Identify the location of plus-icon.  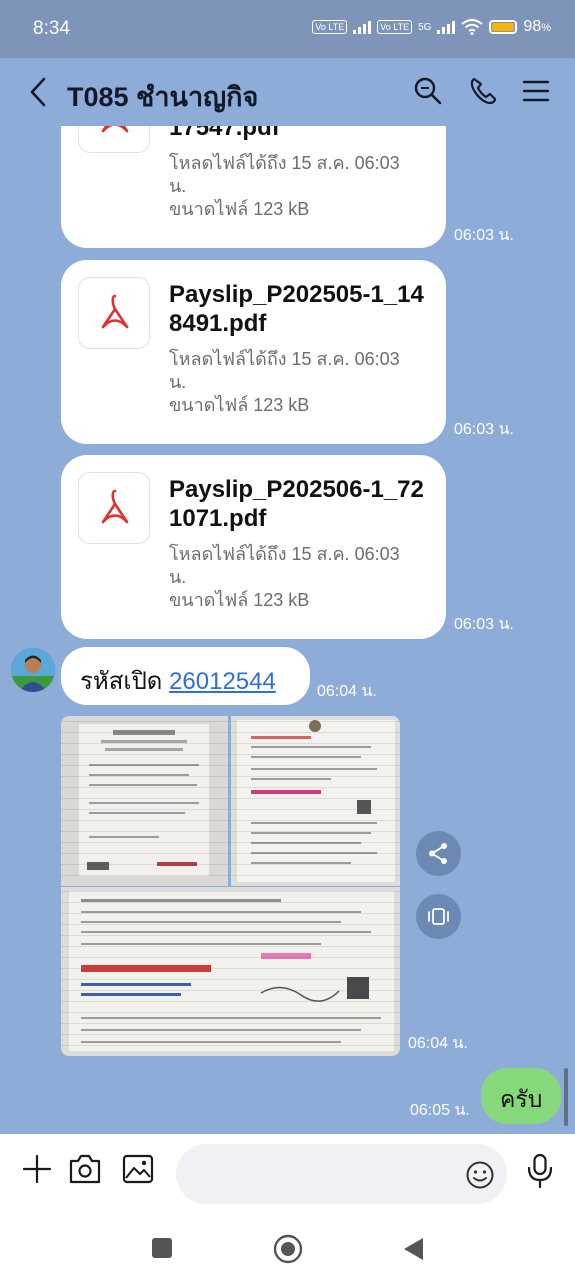
(37, 1169).